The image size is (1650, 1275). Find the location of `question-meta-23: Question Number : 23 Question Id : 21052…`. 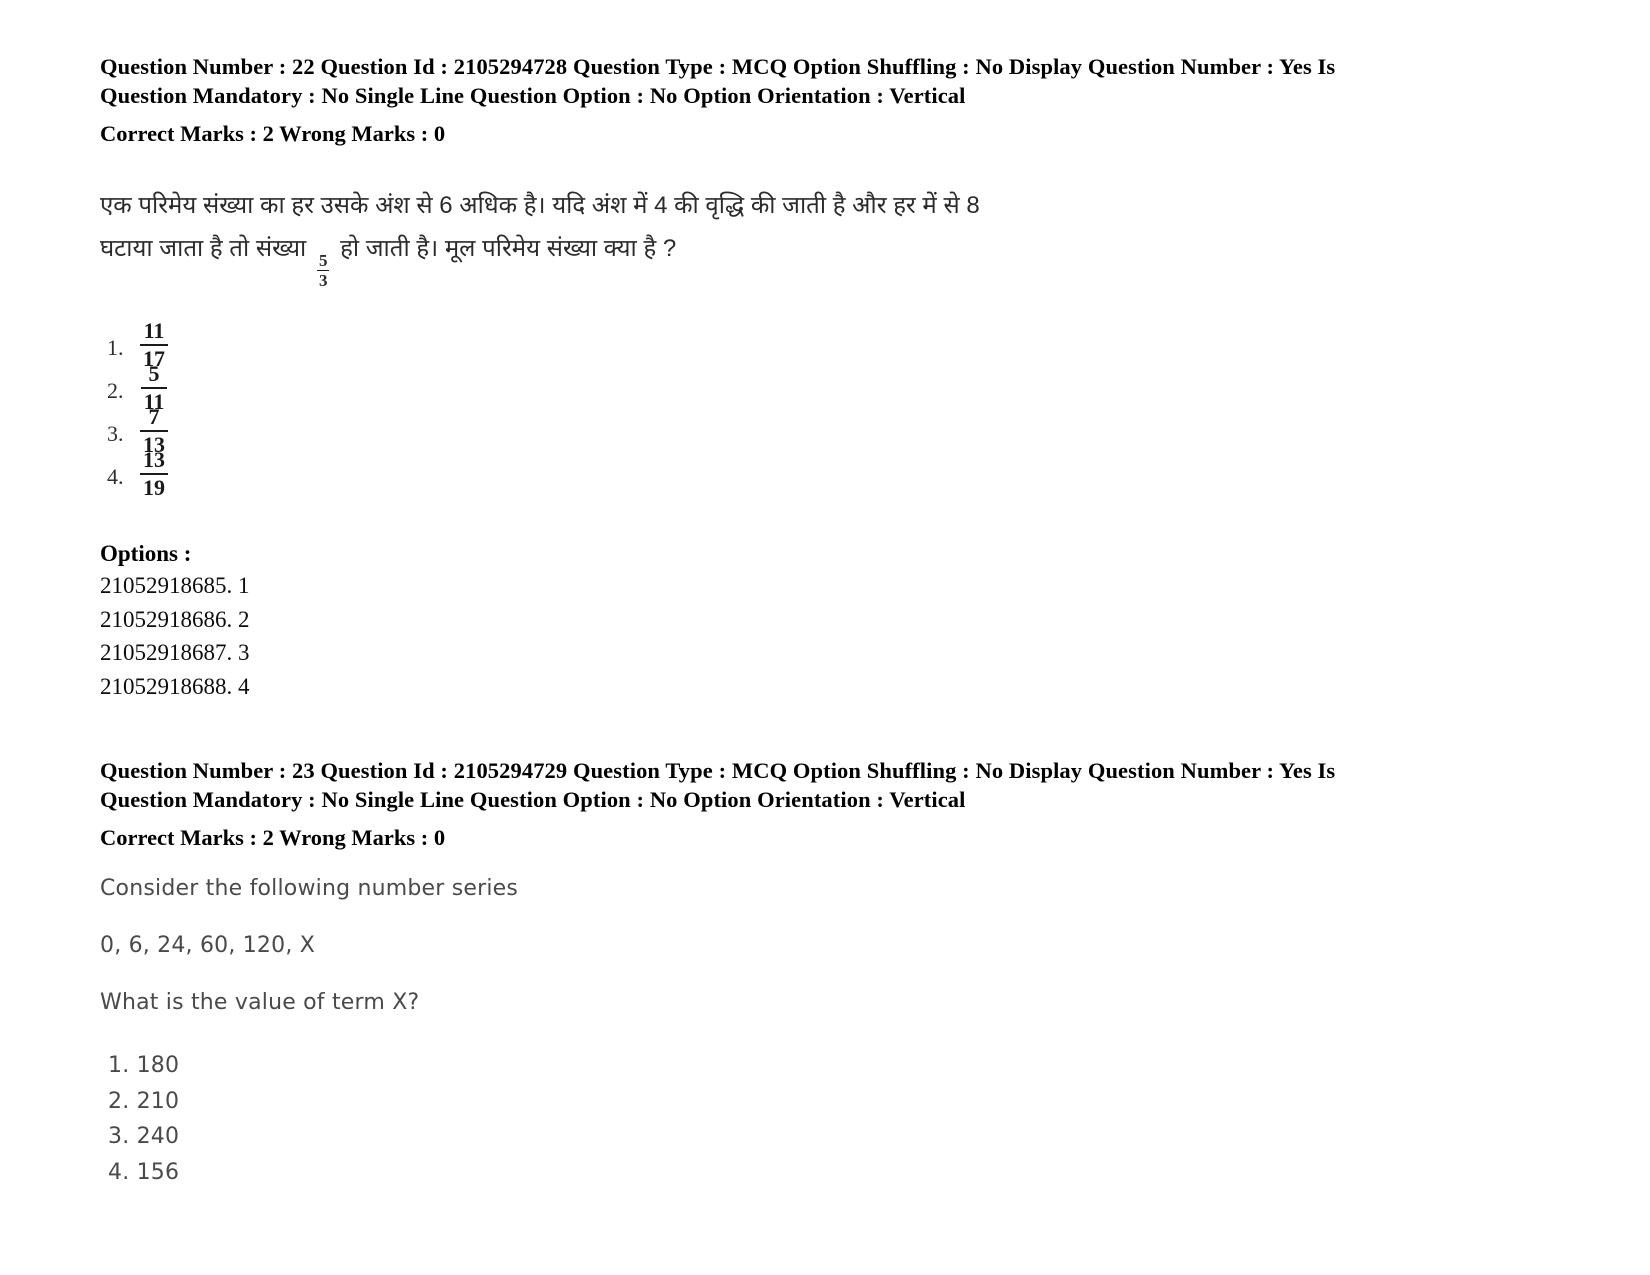

question-meta-23: Question Number : 23 Question Id : 21052… is located at coordinates (765, 785).